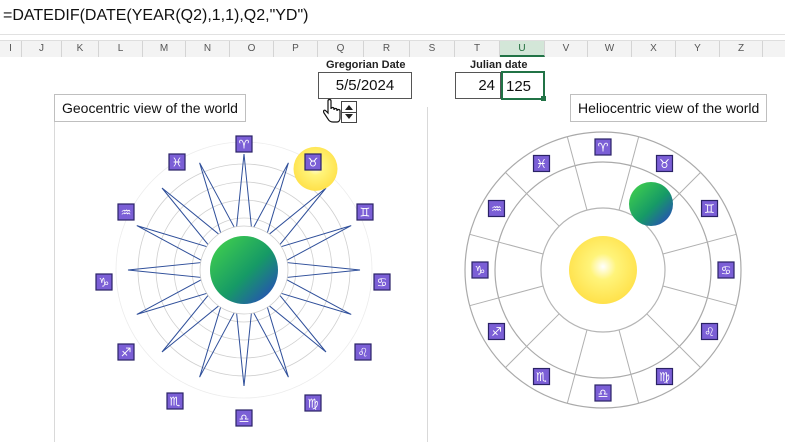  What do you see at coordinates (296, 49) in the screenshot?
I see `column-header-p: P` at bounding box center [296, 49].